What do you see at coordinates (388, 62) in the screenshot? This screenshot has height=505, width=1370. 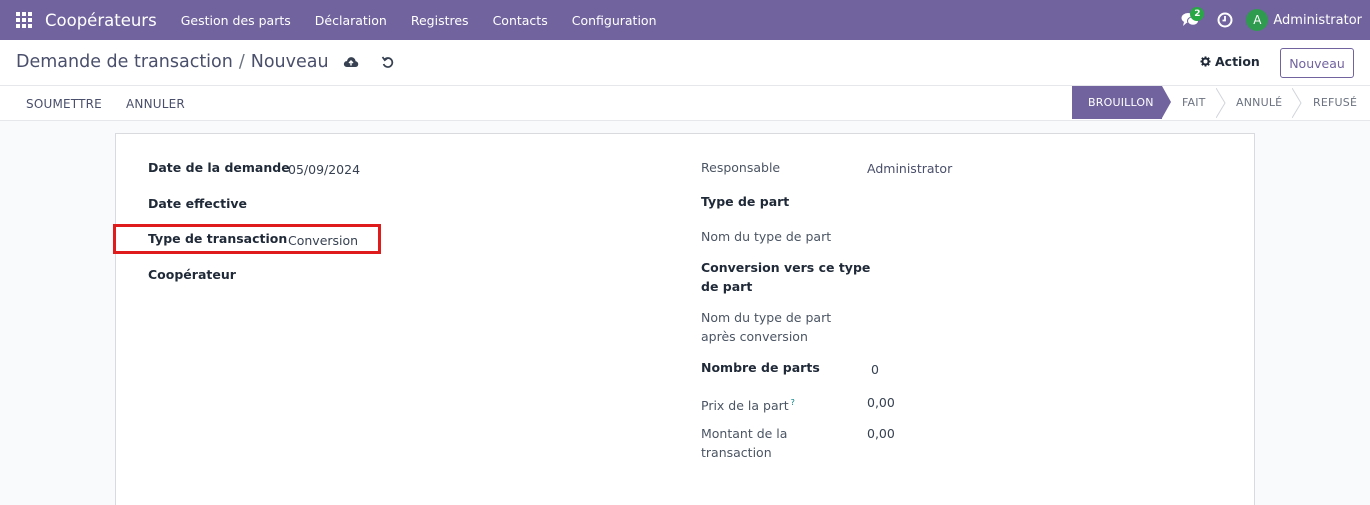 I see `discard-undo-icon` at bounding box center [388, 62].